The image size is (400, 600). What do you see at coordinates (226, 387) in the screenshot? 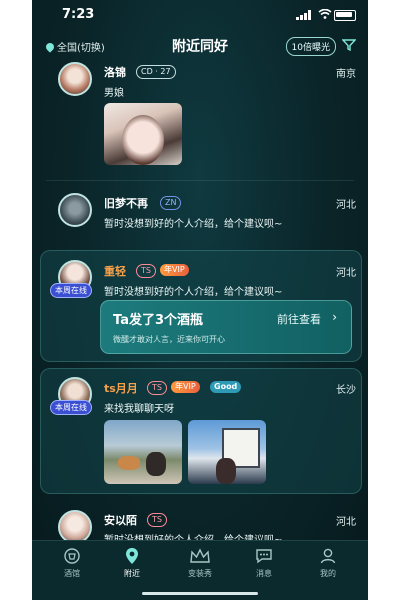
I see `good-badge: Good` at bounding box center [226, 387].